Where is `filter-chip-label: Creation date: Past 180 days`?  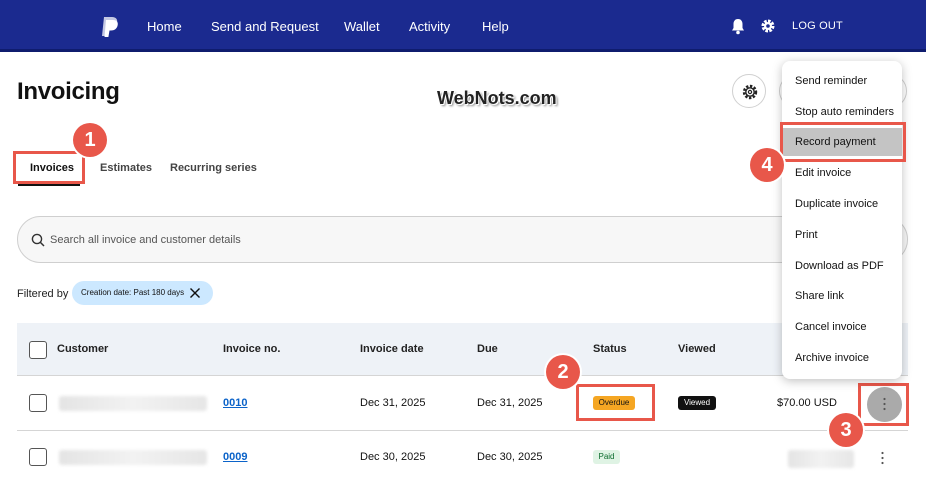
filter-chip-label: Creation date: Past 180 days is located at coordinates (133, 292).